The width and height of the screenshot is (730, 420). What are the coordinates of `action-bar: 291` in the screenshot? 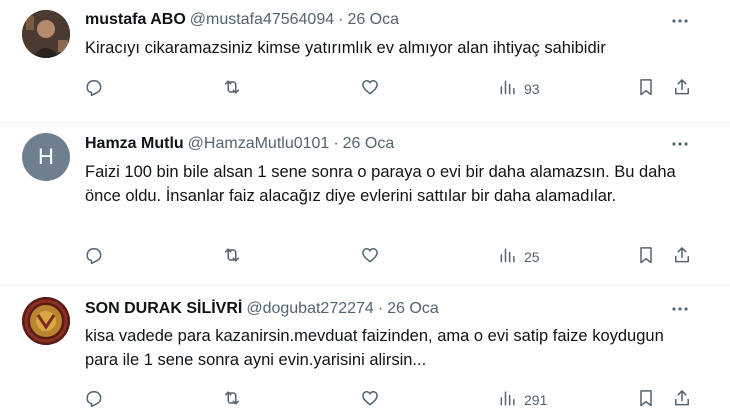 It's located at (365, 400).